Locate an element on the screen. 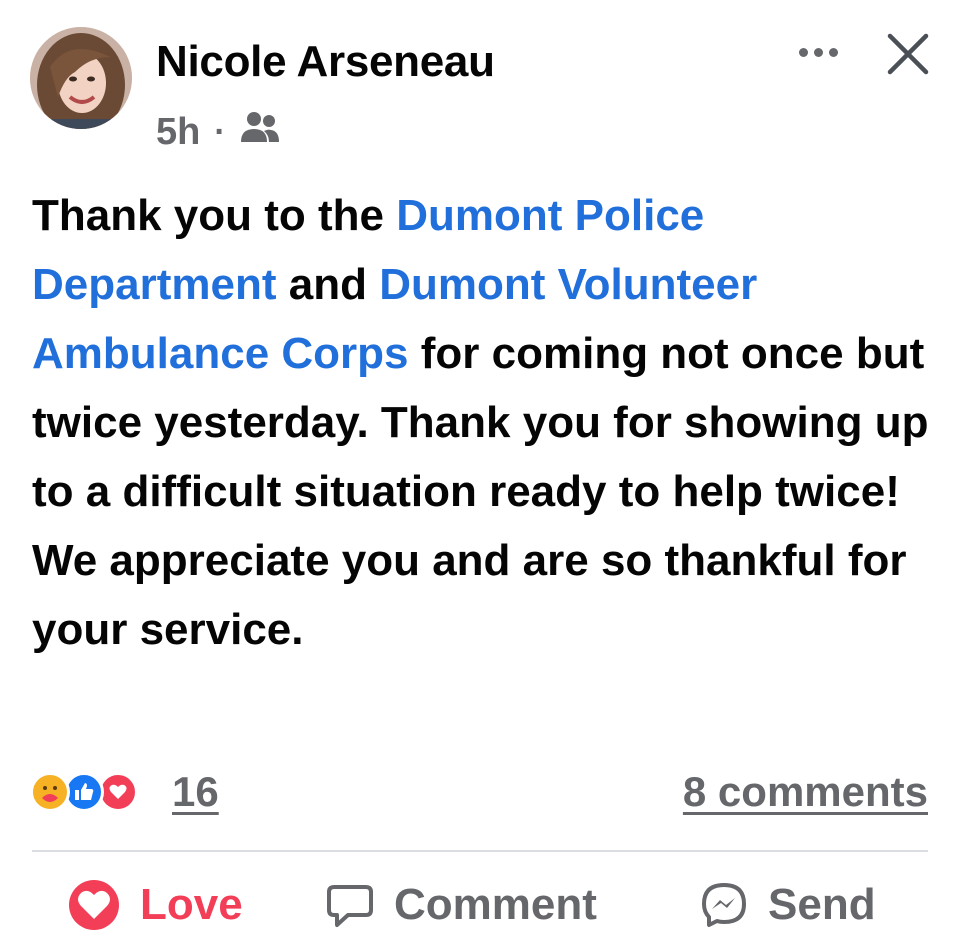 The image size is (960, 948). care-icon is located at coordinates (50, 792).